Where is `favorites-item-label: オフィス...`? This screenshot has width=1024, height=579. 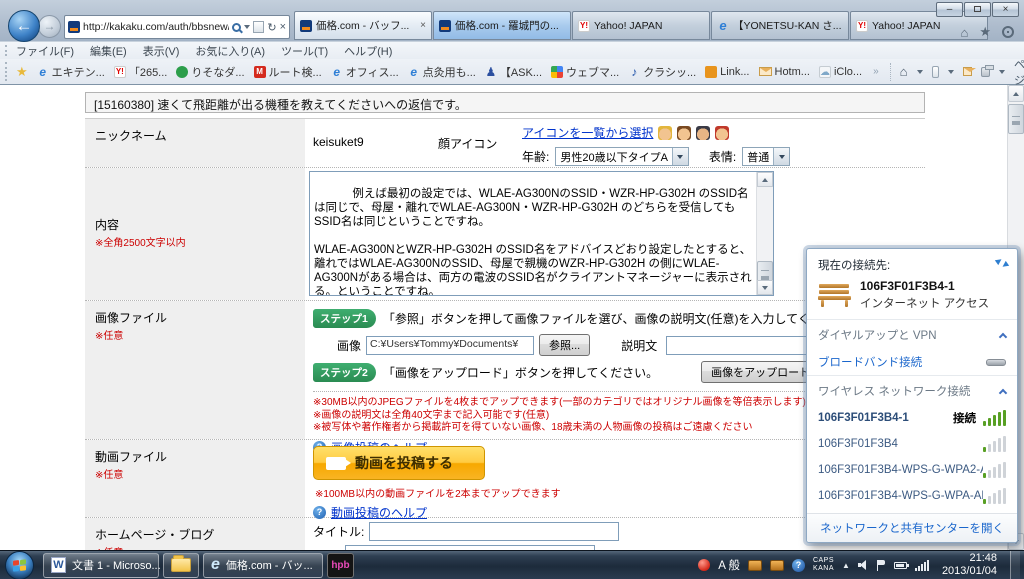 favorites-item-label: オフィス... is located at coordinates (372, 72).